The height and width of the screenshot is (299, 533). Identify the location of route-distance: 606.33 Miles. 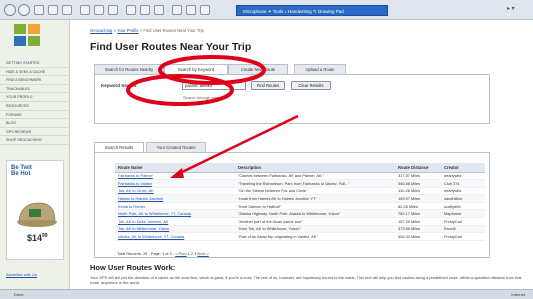
(418, 236).